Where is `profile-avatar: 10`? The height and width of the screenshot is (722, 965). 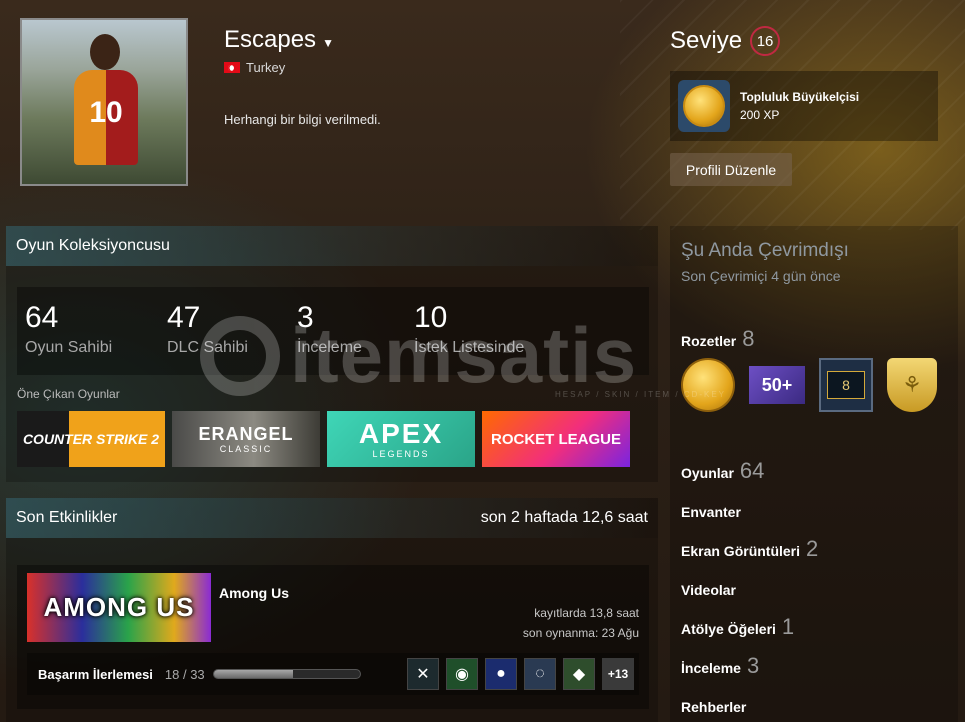
profile-avatar: 10 is located at coordinates (104, 102).